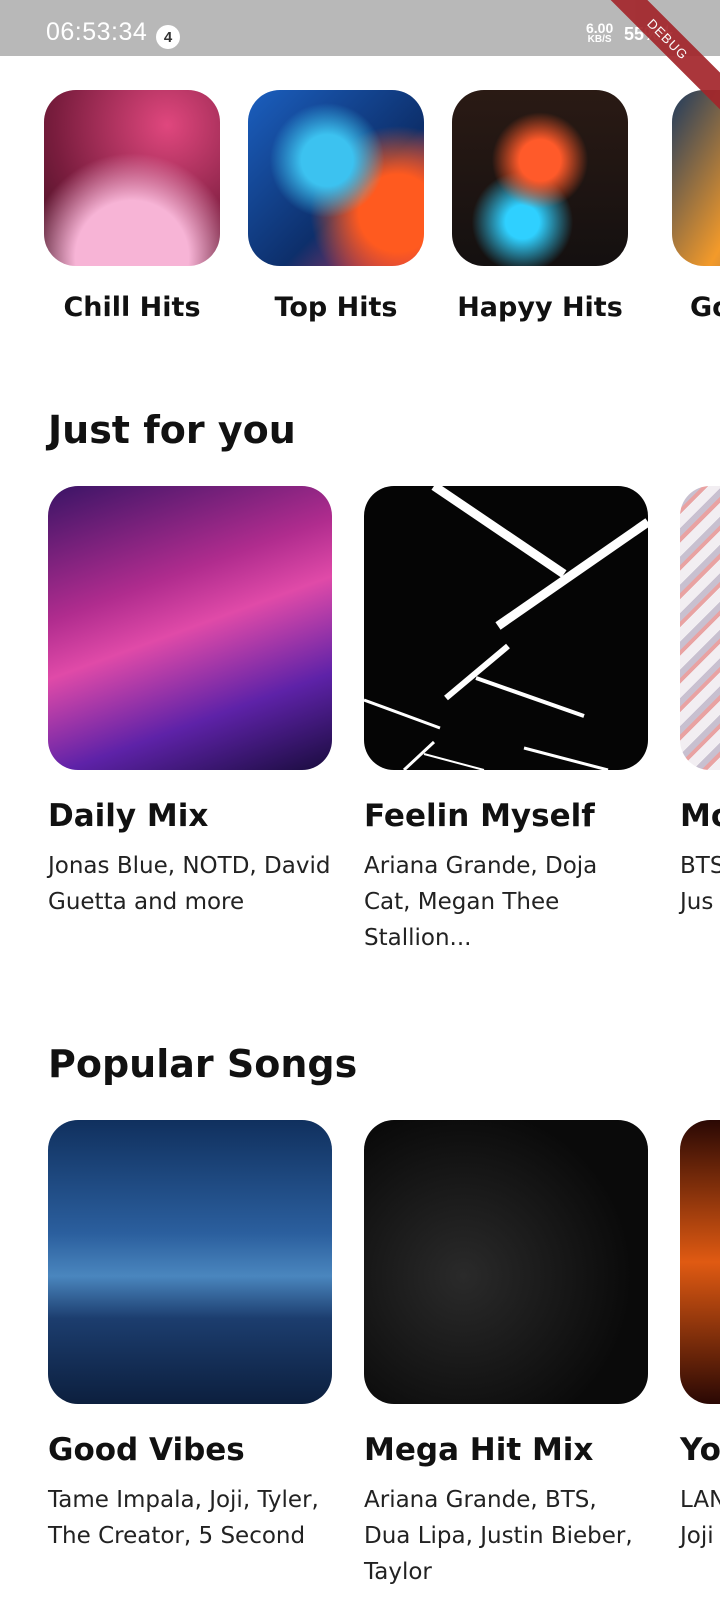  Describe the element at coordinates (336, 307) in the screenshot. I see `category-label: Top Hits` at that location.